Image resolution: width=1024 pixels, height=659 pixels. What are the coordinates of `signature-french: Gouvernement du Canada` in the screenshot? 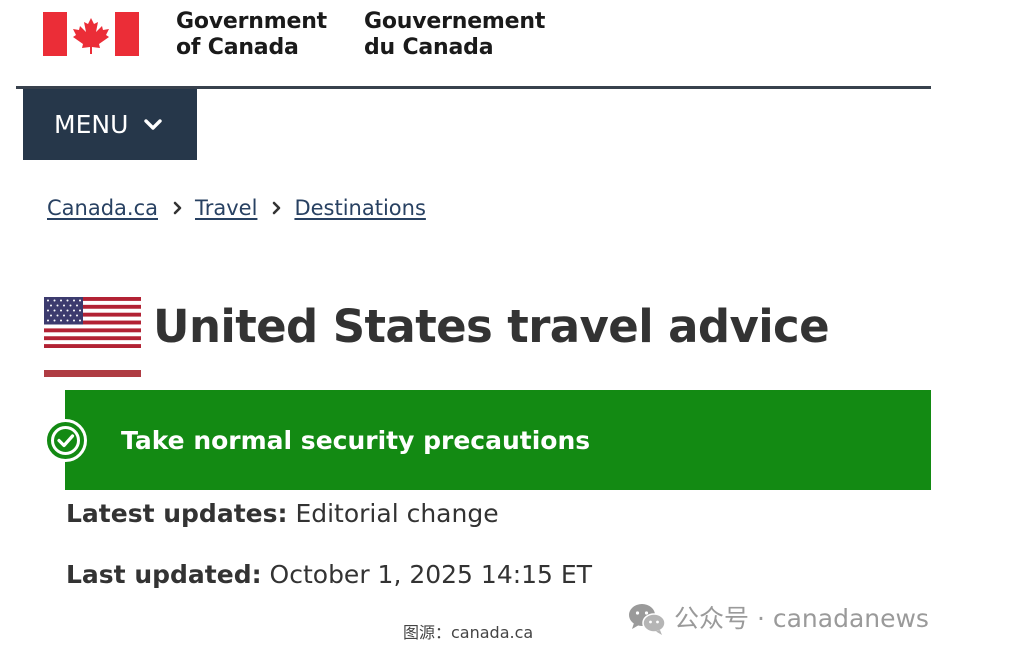 It's located at (454, 35).